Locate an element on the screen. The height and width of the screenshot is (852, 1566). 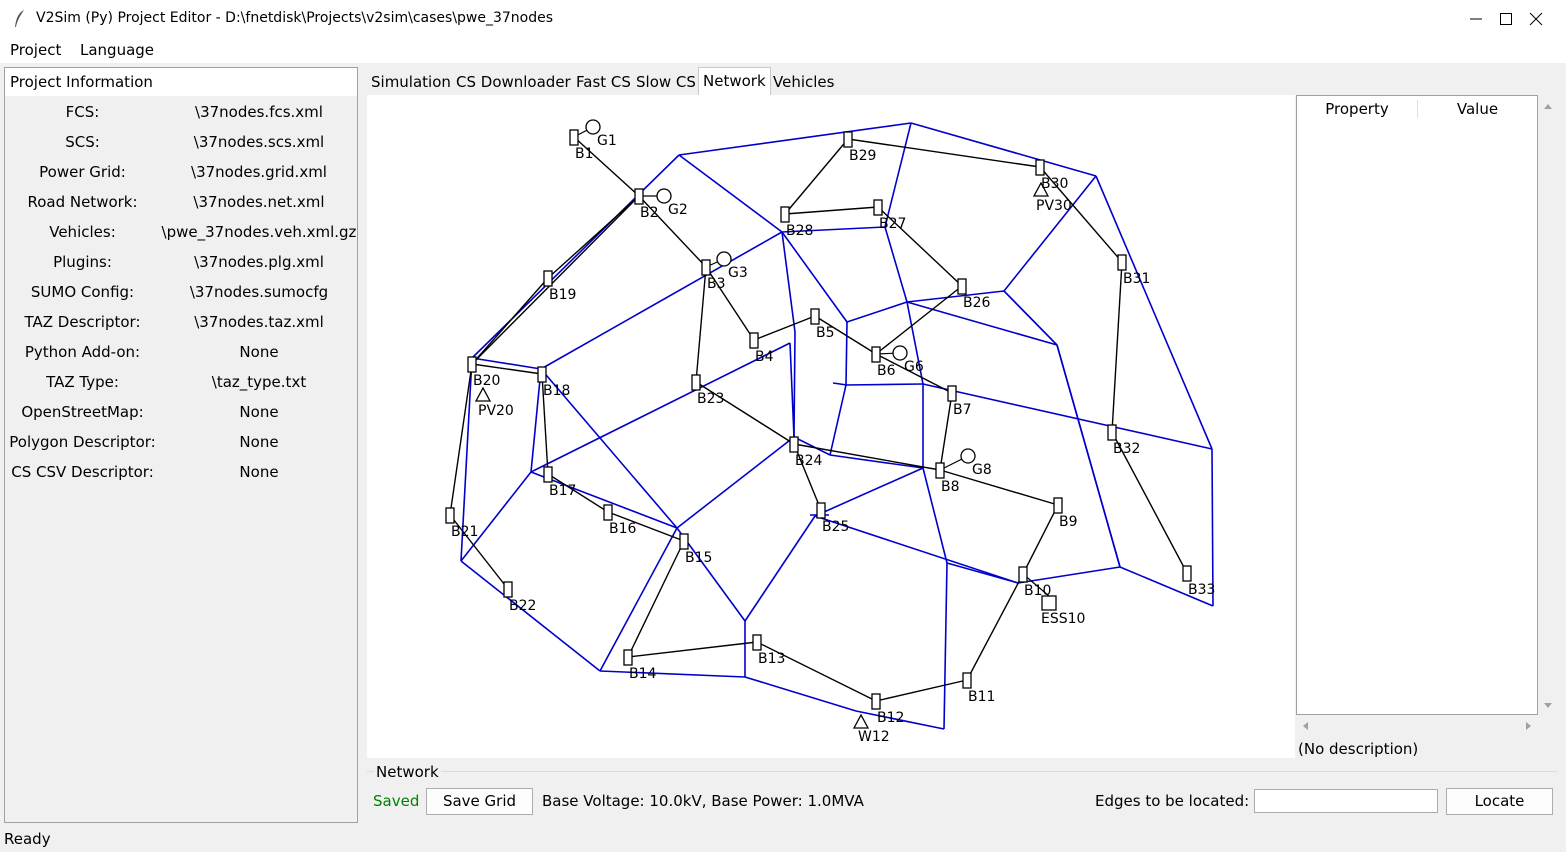
tab-simulation: Simulation is located at coordinates (411, 82).